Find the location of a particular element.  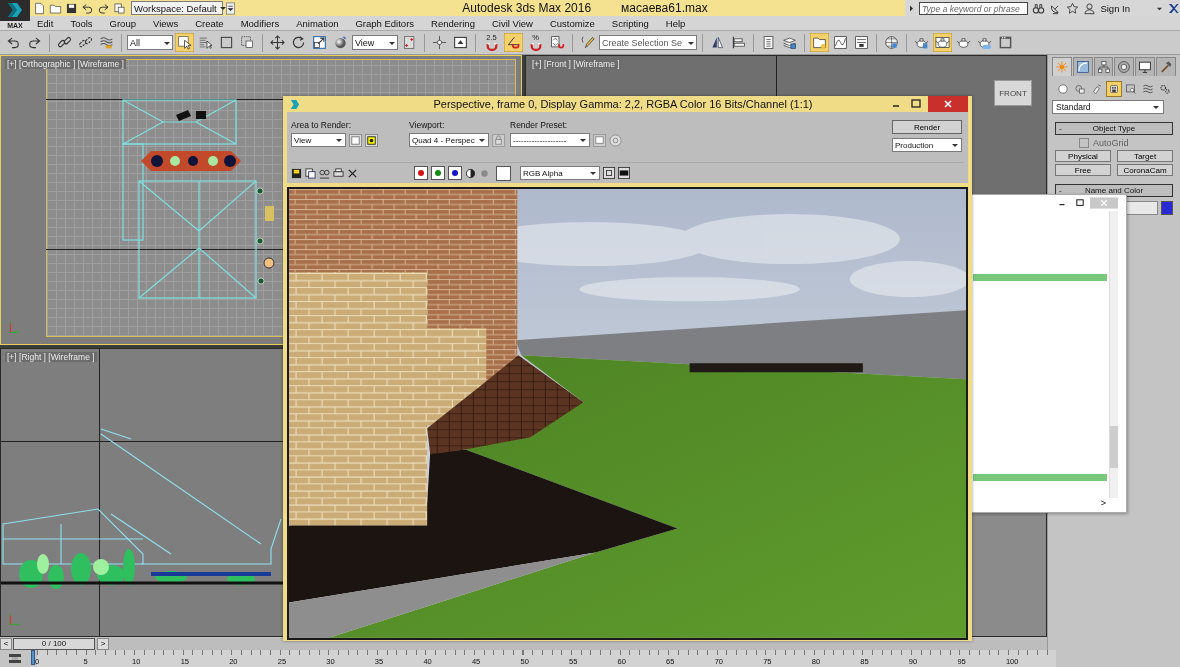

new-file-icon is located at coordinates (39, 8).